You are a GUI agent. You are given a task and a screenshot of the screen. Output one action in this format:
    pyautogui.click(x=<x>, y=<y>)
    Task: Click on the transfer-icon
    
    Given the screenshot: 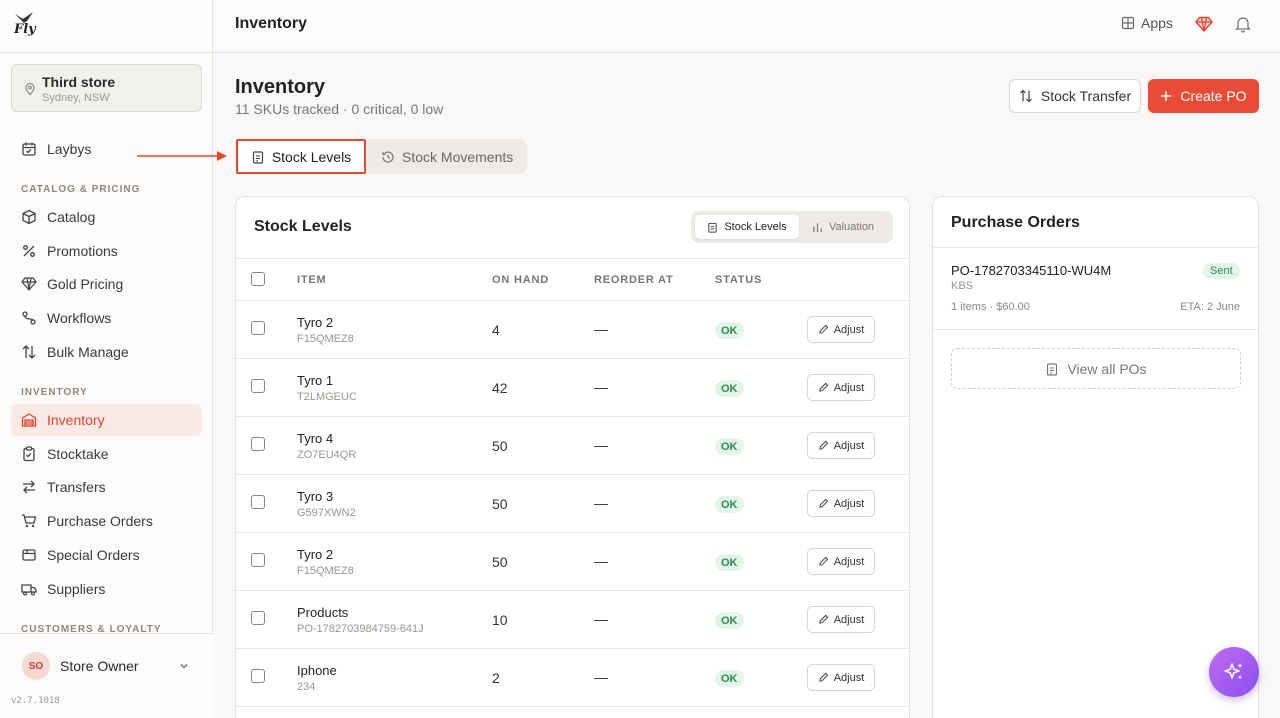 What is the action you would take?
    pyautogui.click(x=29, y=487)
    